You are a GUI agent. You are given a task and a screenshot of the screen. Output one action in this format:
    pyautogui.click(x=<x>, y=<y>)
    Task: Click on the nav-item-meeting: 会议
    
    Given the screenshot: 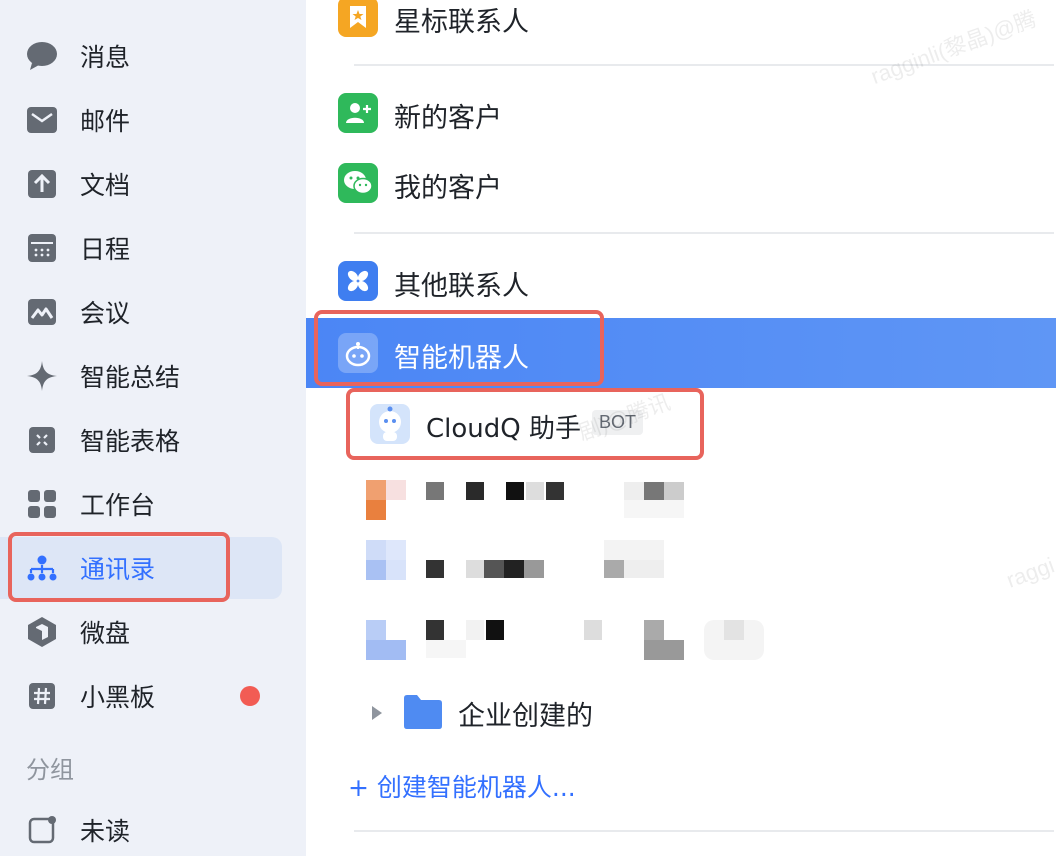 What is the action you would take?
    pyautogui.click(x=141, y=312)
    